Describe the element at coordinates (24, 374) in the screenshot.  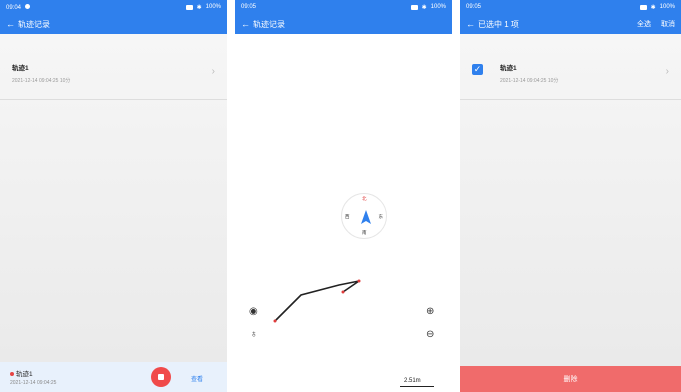
I see `recording-title: 轨迹1` at that location.